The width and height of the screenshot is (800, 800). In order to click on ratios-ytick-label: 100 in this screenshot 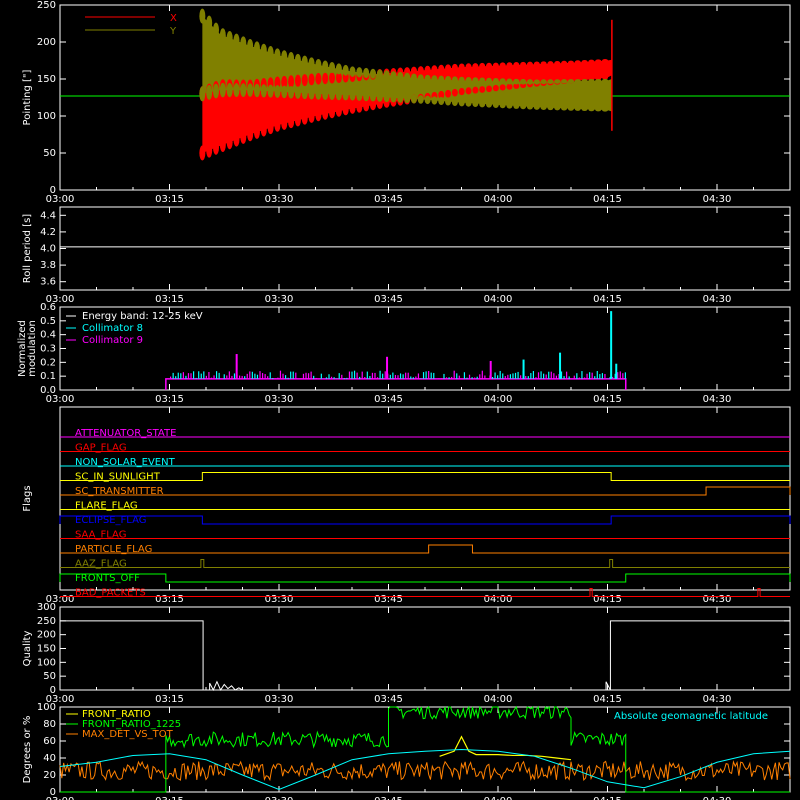, I will do `click(46, 707)`.